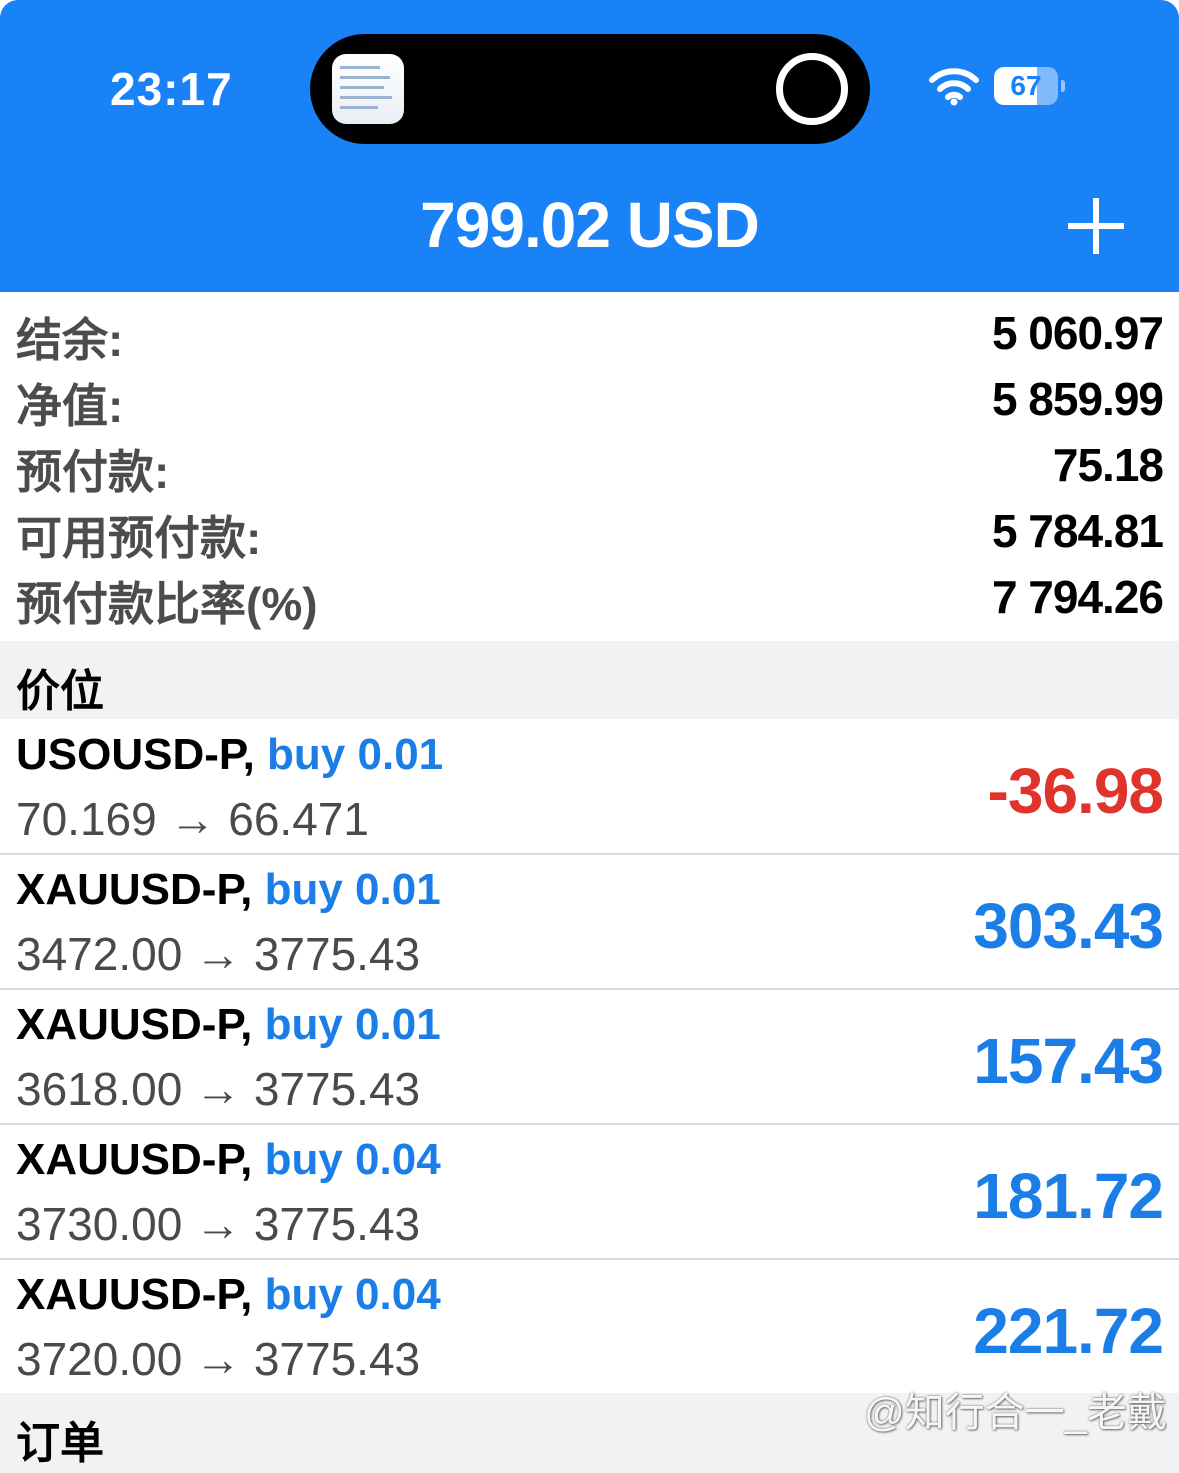 The height and width of the screenshot is (1473, 1179). Describe the element at coordinates (70, 406) in the screenshot. I see `summary-label: 净值:` at that location.